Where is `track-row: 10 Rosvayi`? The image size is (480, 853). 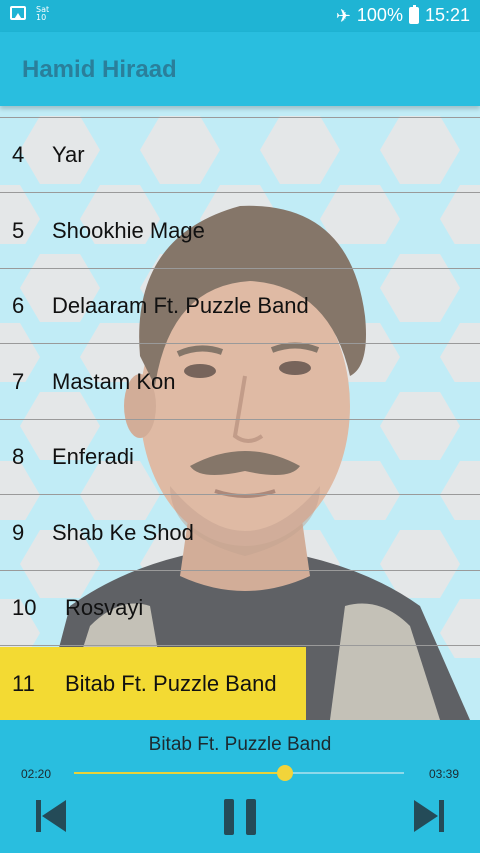
track-row: 10 Rosvayi is located at coordinates (240, 608).